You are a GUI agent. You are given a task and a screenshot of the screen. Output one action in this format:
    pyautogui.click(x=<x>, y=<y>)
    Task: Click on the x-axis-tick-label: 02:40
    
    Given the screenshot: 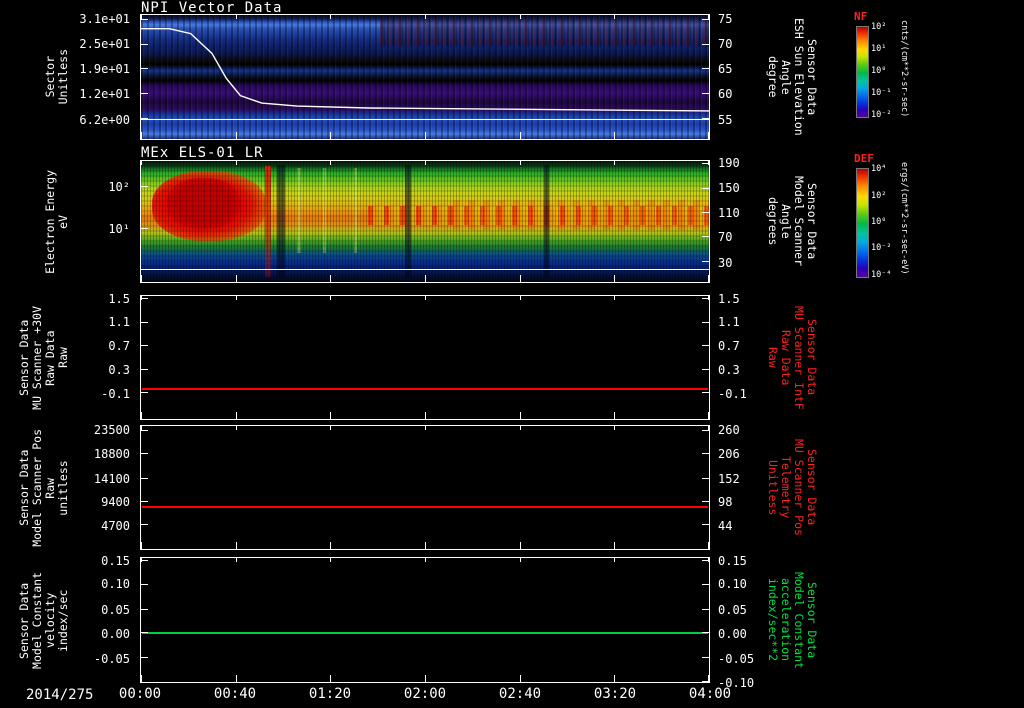 What is the action you would take?
    pyautogui.click(x=520, y=694)
    